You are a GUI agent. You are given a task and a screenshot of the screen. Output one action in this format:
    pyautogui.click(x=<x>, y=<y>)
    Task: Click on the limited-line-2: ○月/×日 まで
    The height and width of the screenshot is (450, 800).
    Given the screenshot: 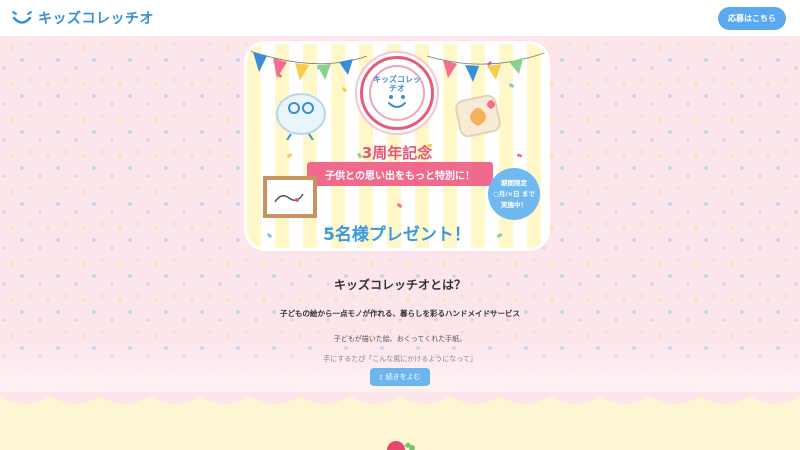 What is the action you would take?
    pyautogui.click(x=514, y=193)
    